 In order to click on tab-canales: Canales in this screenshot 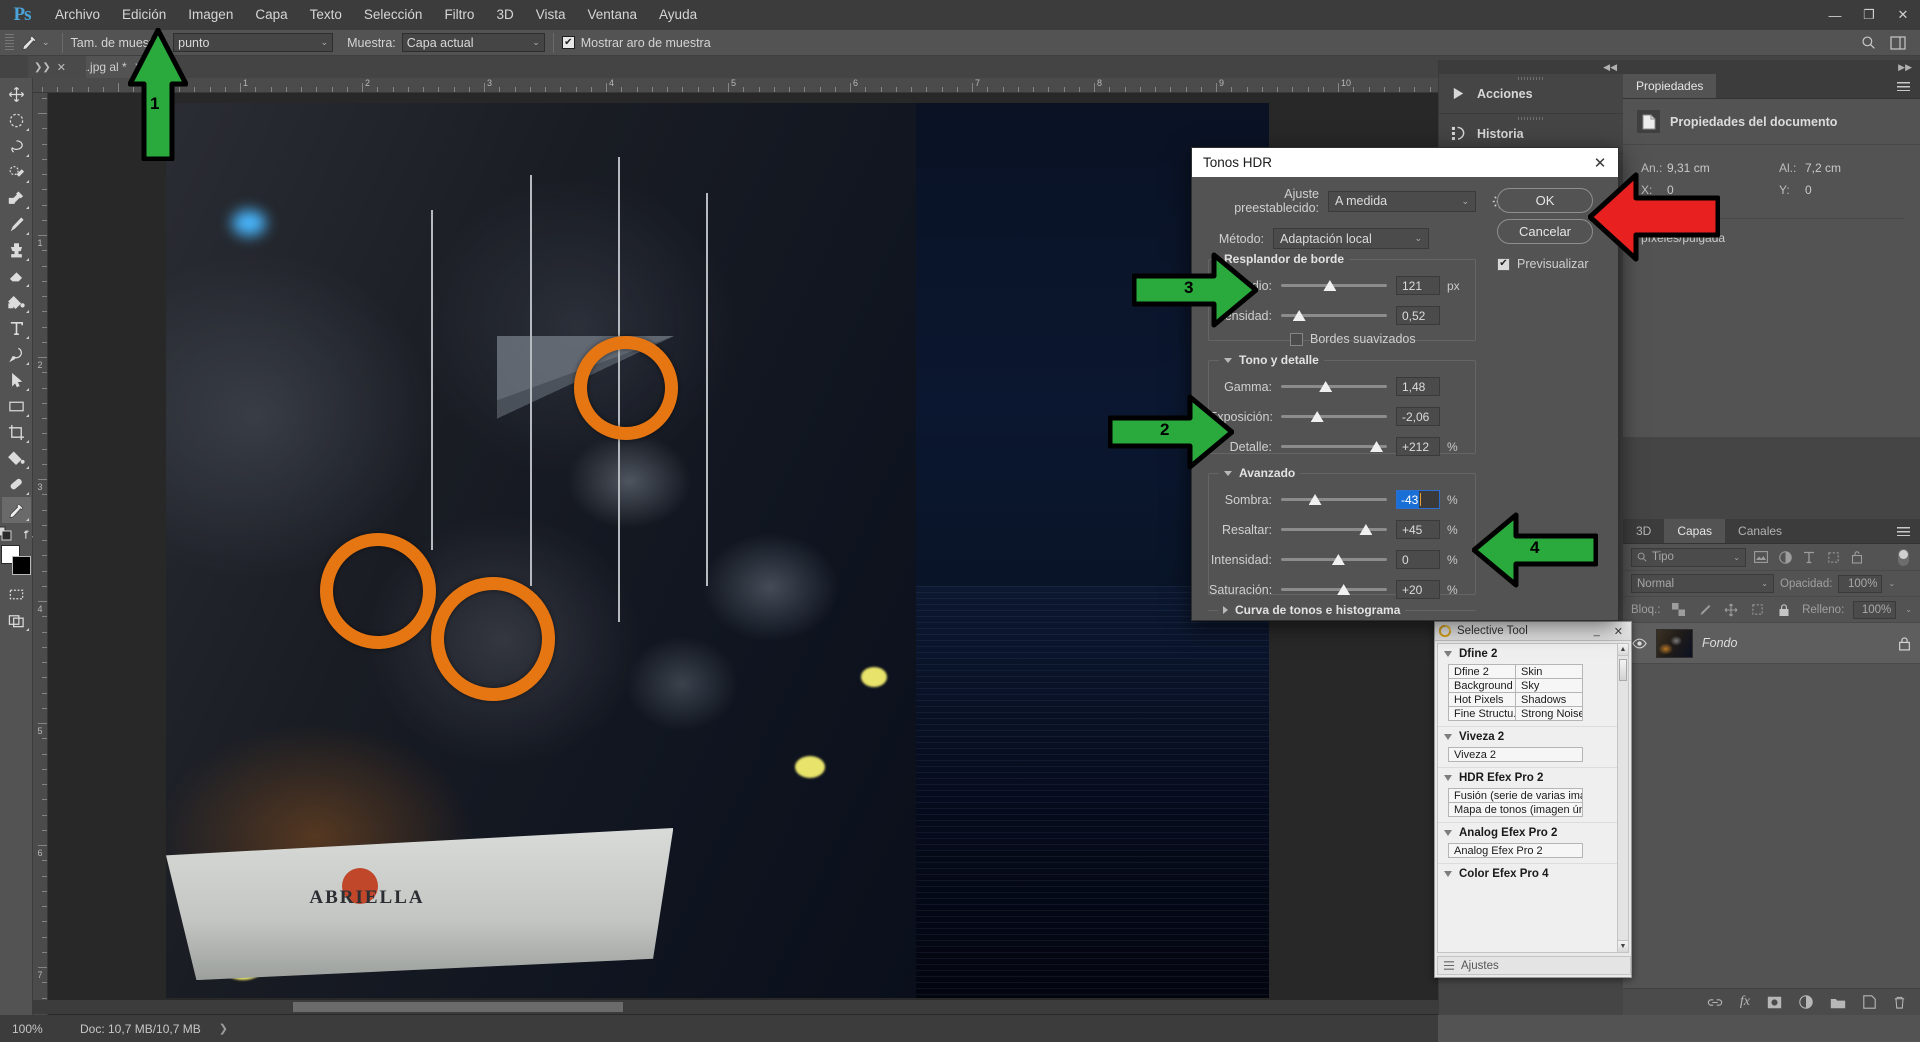, I will do `click(1760, 531)`.